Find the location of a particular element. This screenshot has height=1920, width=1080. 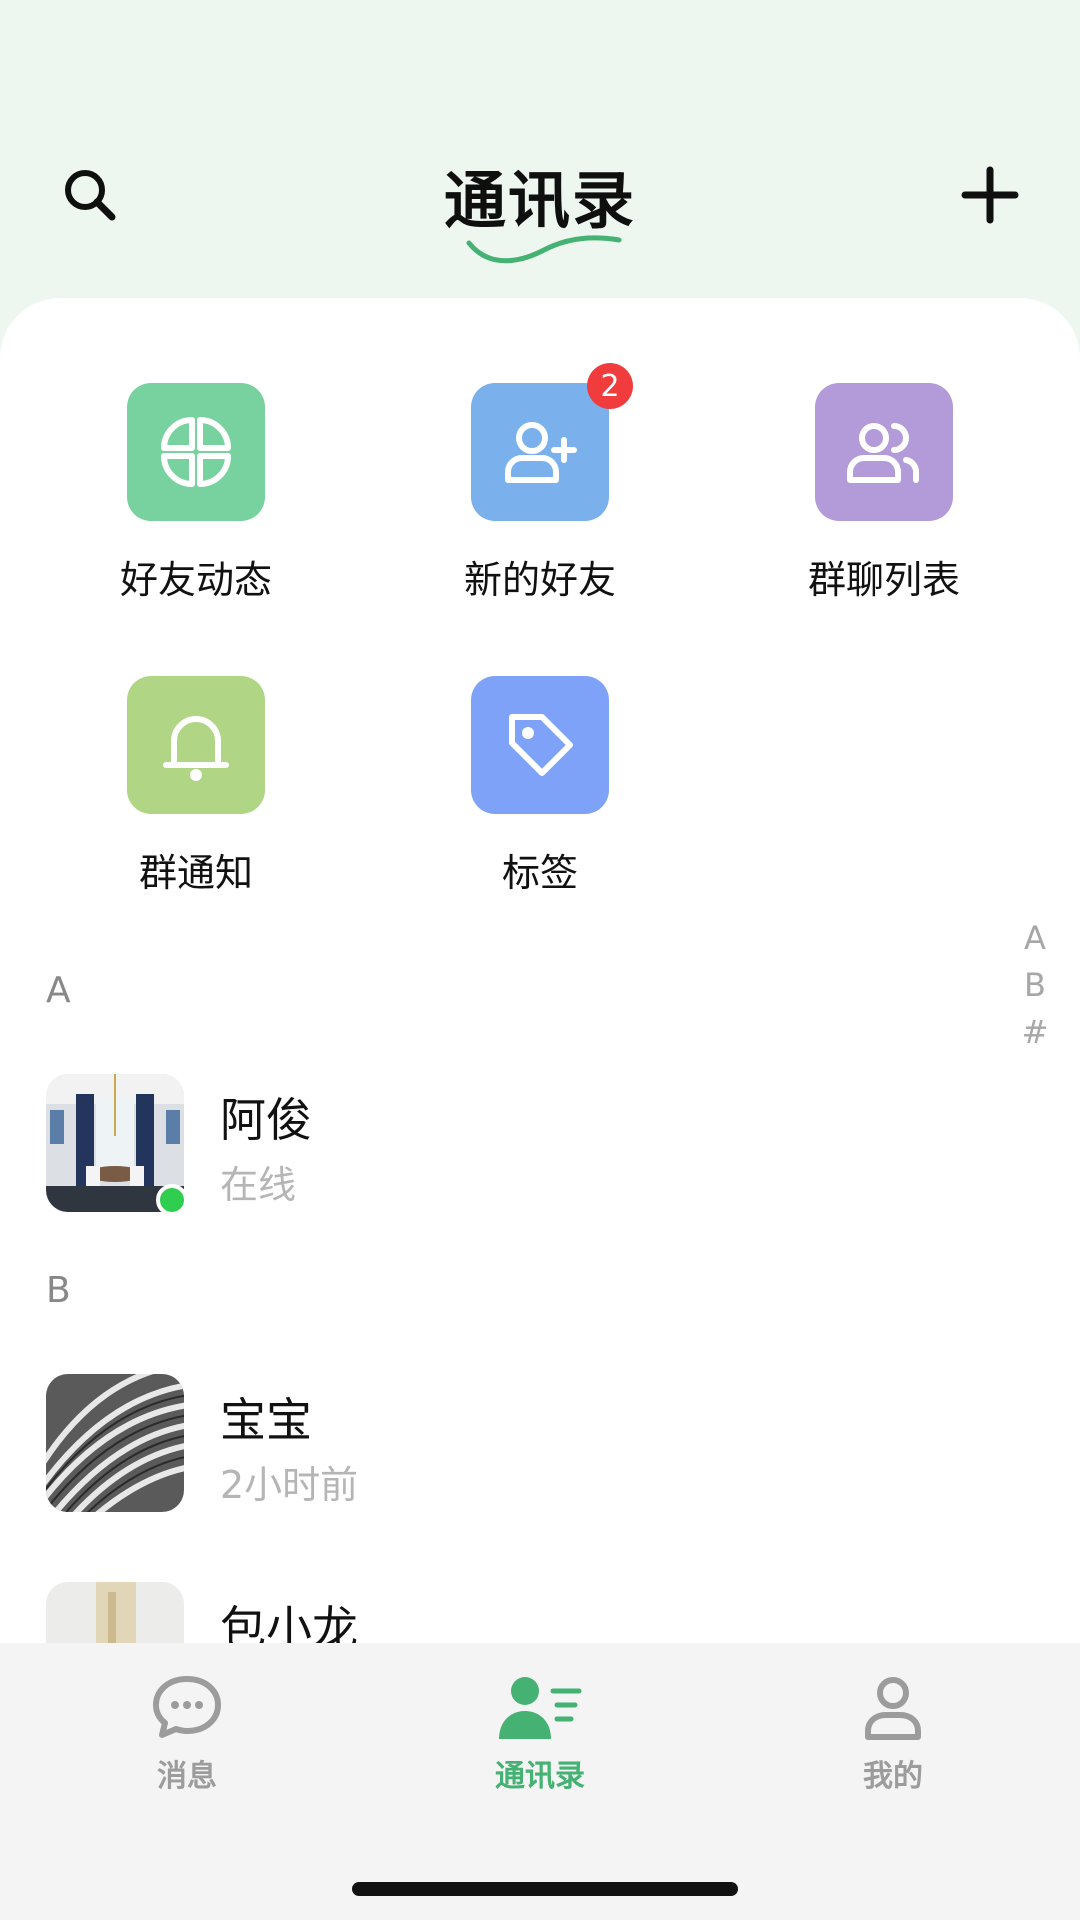

index-letter-hash: # is located at coordinates (1035, 1032).